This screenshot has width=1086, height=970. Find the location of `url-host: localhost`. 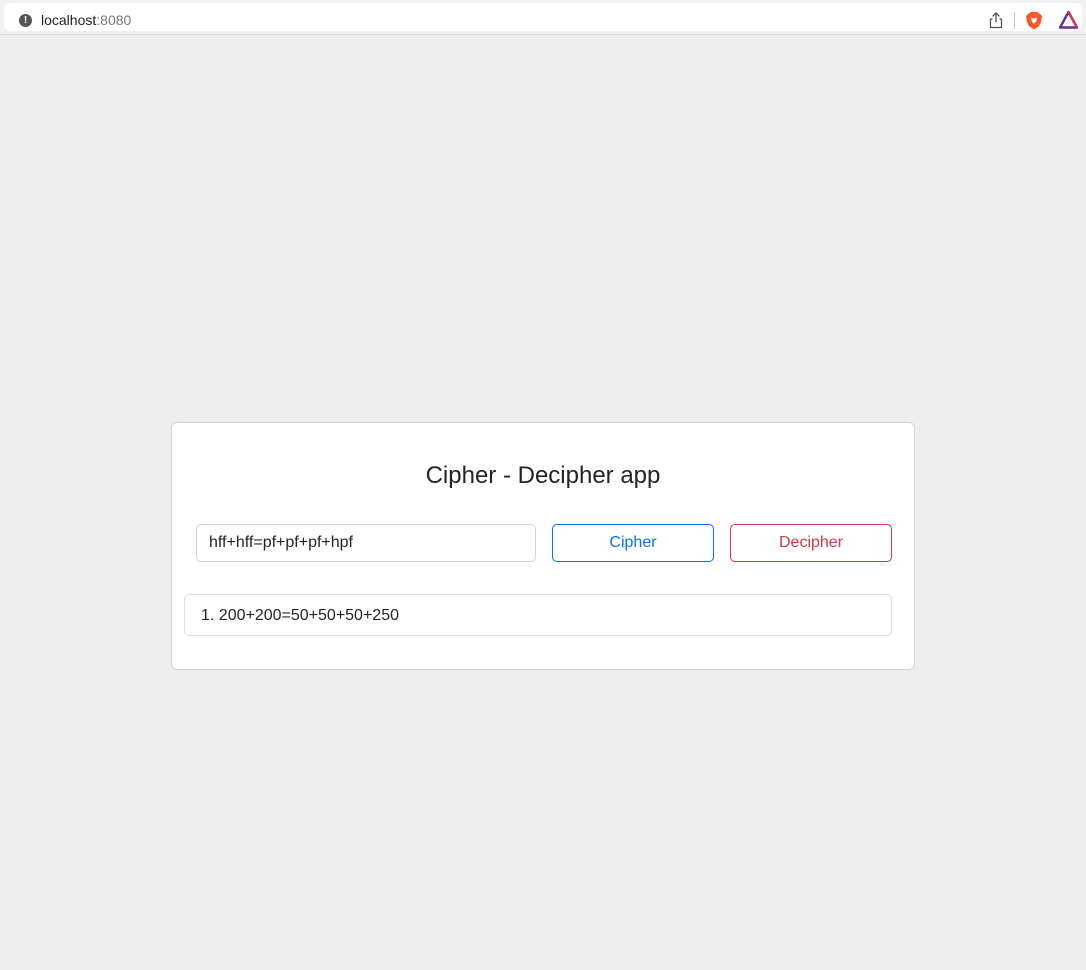

url-host: localhost is located at coordinates (69, 20).